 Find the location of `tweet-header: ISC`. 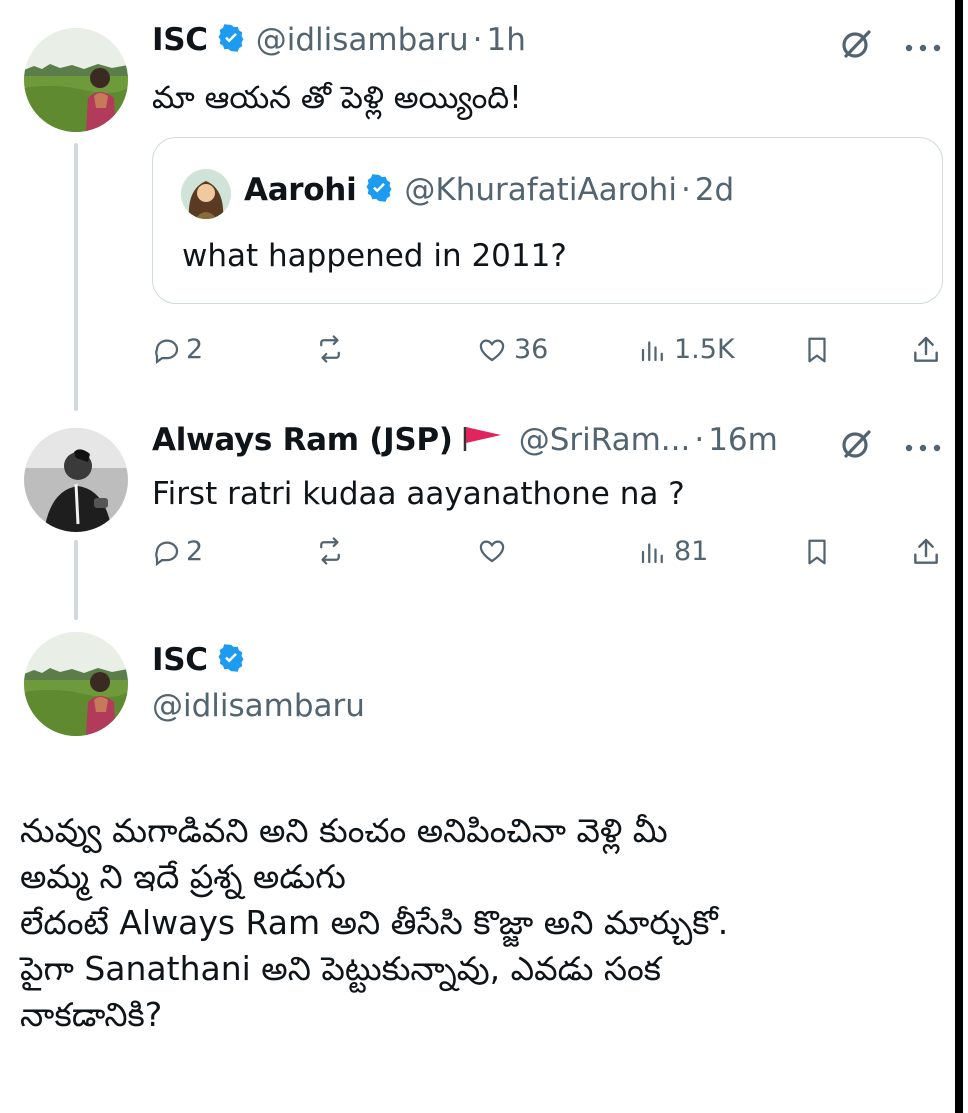

tweet-header: ISC is located at coordinates (199, 660).